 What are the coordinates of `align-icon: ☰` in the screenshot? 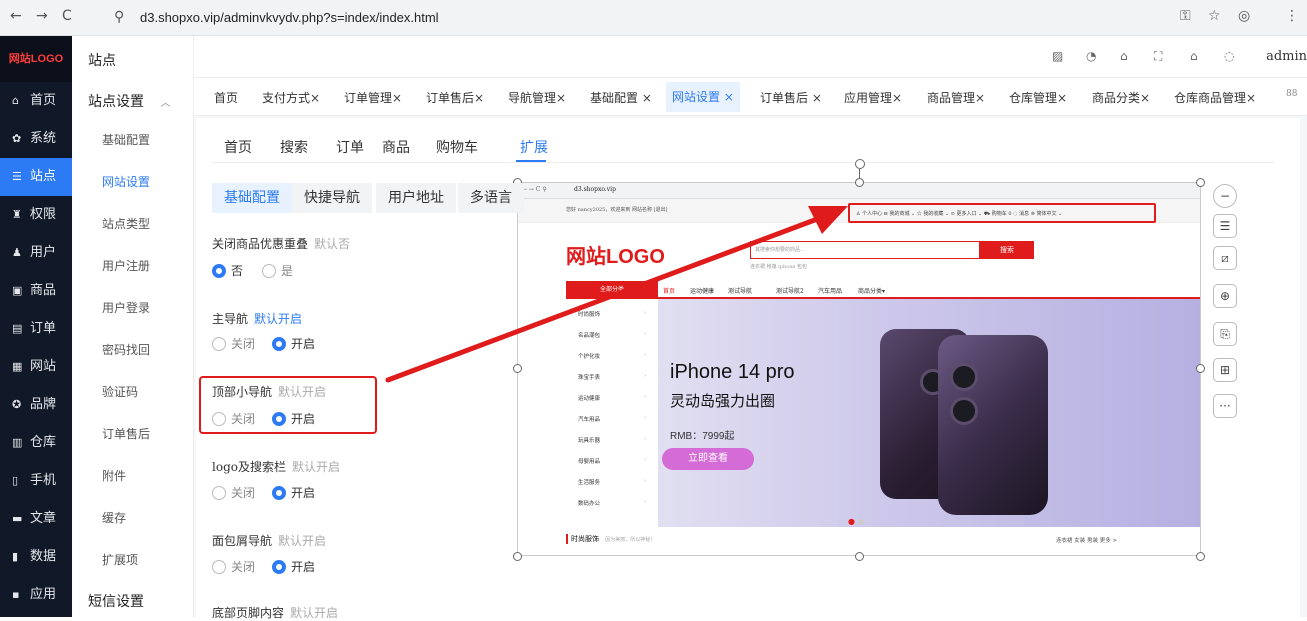 It's located at (1225, 226).